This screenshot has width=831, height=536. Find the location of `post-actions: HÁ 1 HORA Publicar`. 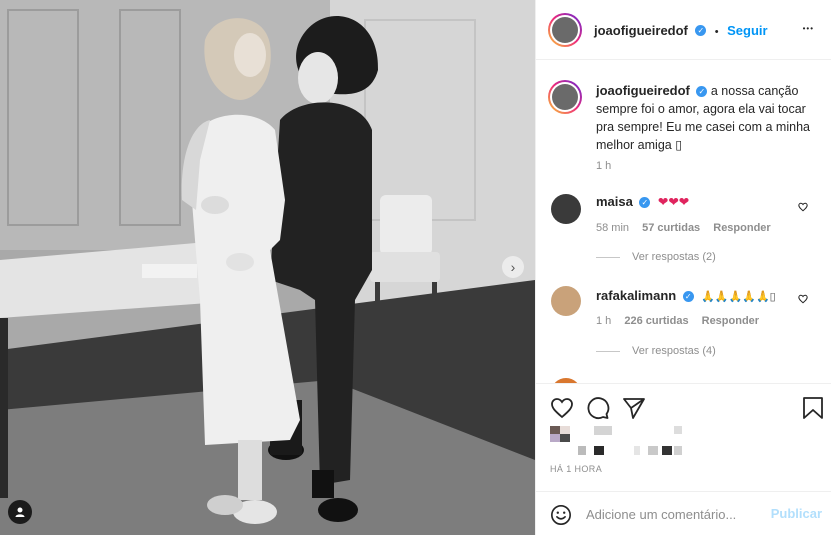

post-actions: HÁ 1 HORA Publicar is located at coordinates (683, 459).